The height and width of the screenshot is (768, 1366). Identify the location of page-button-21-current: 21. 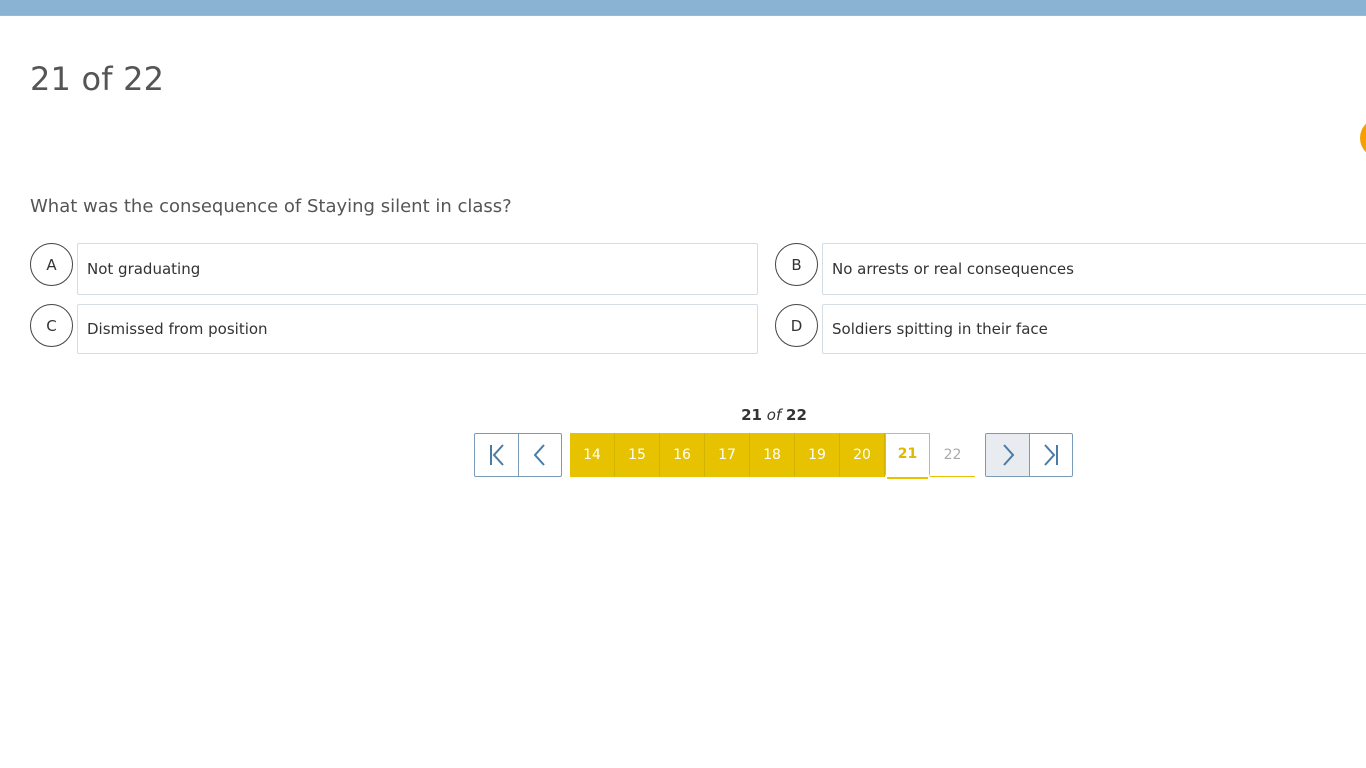
(907, 455).